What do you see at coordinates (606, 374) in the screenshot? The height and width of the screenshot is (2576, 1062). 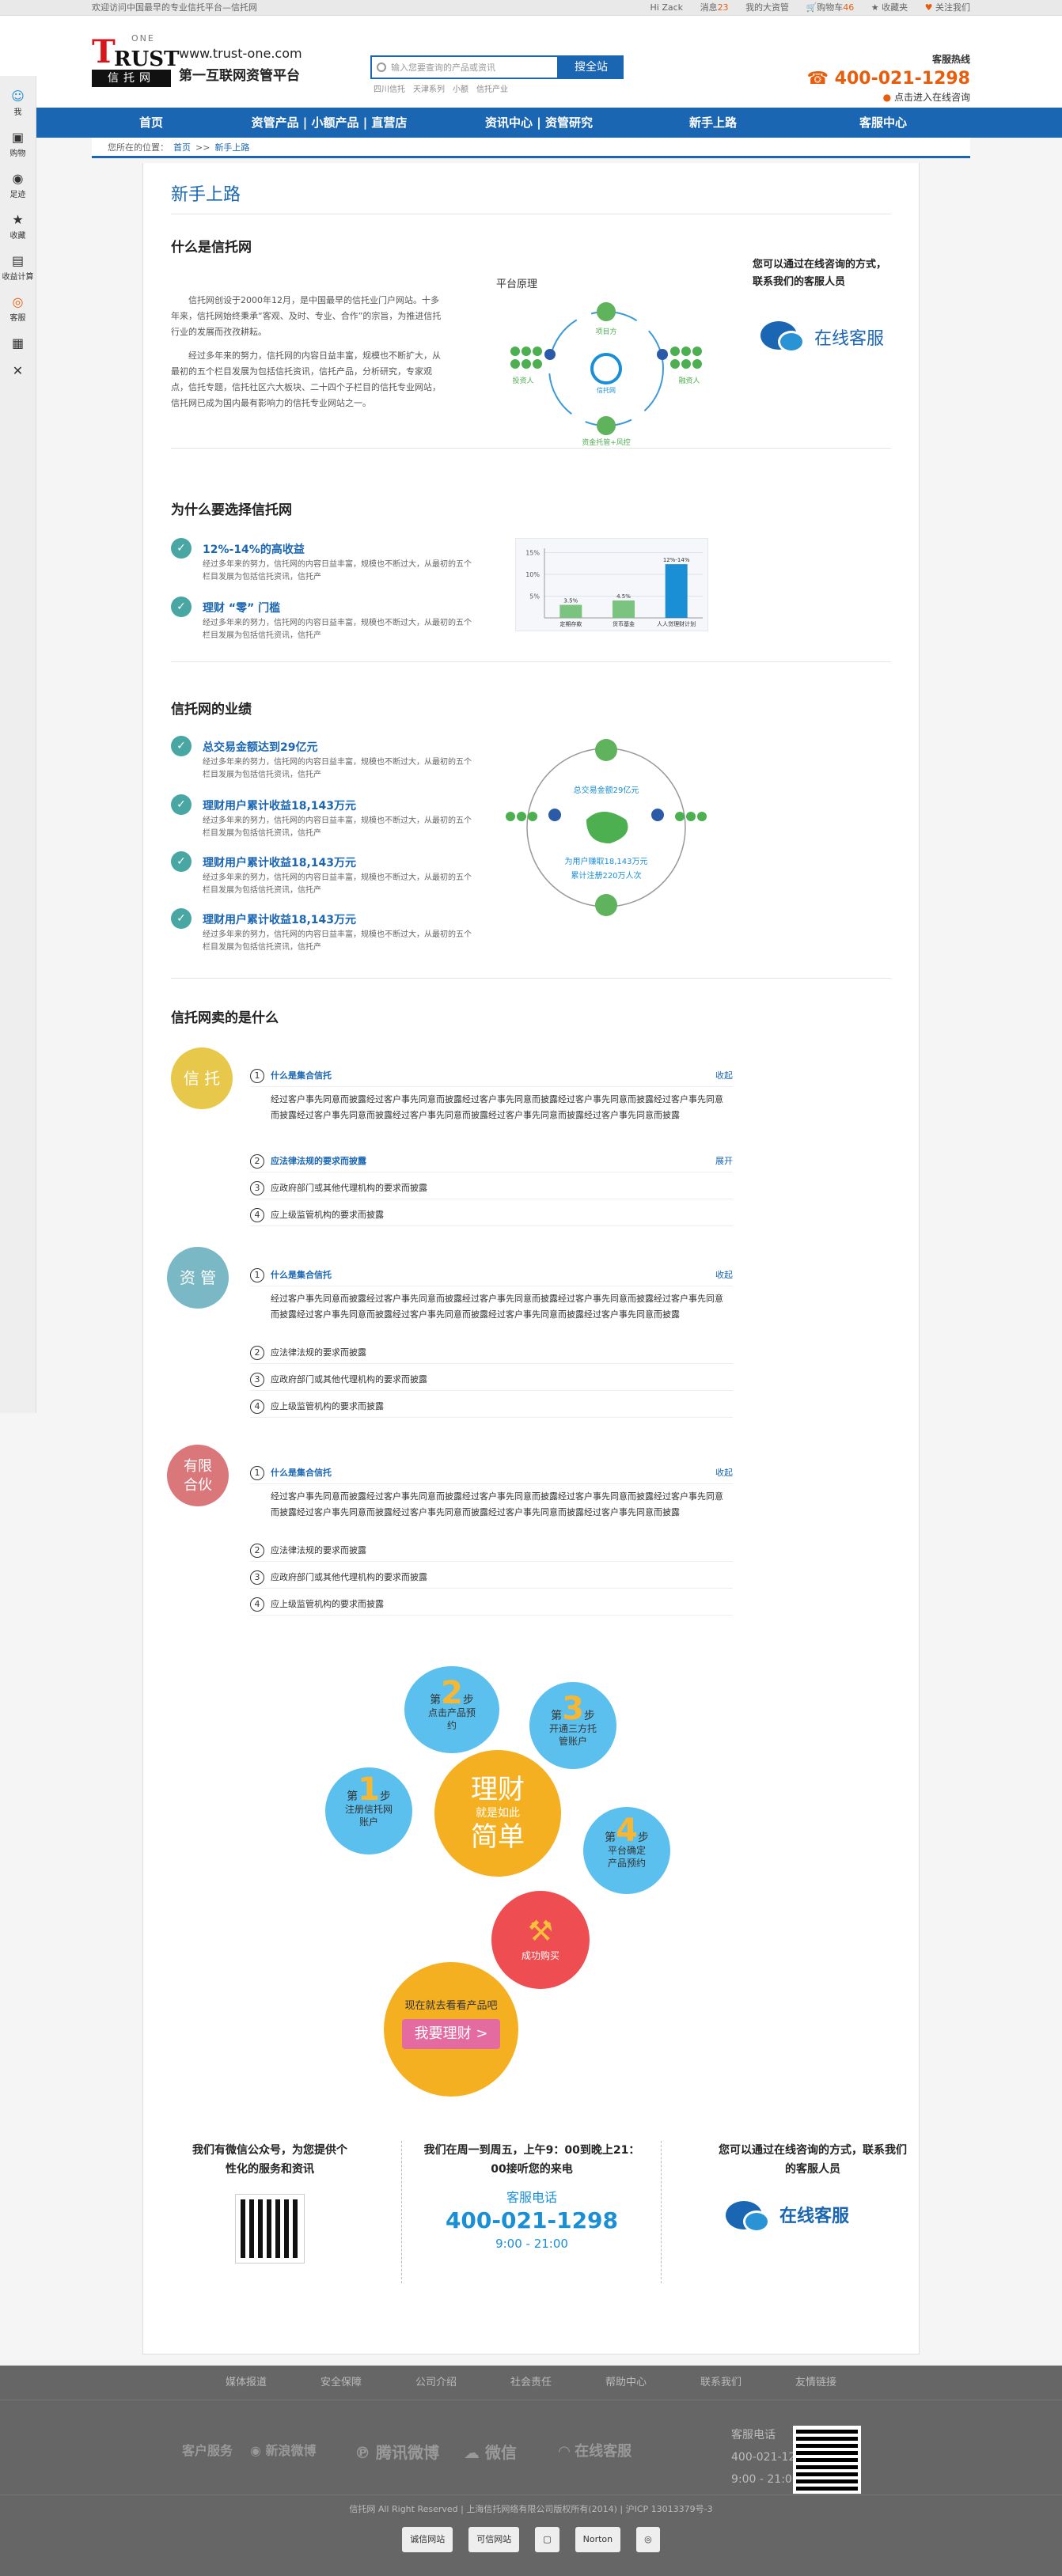 I see `platform-diagram: 项目方 投资人 融资人 信托网 资金托管+风控` at bounding box center [606, 374].